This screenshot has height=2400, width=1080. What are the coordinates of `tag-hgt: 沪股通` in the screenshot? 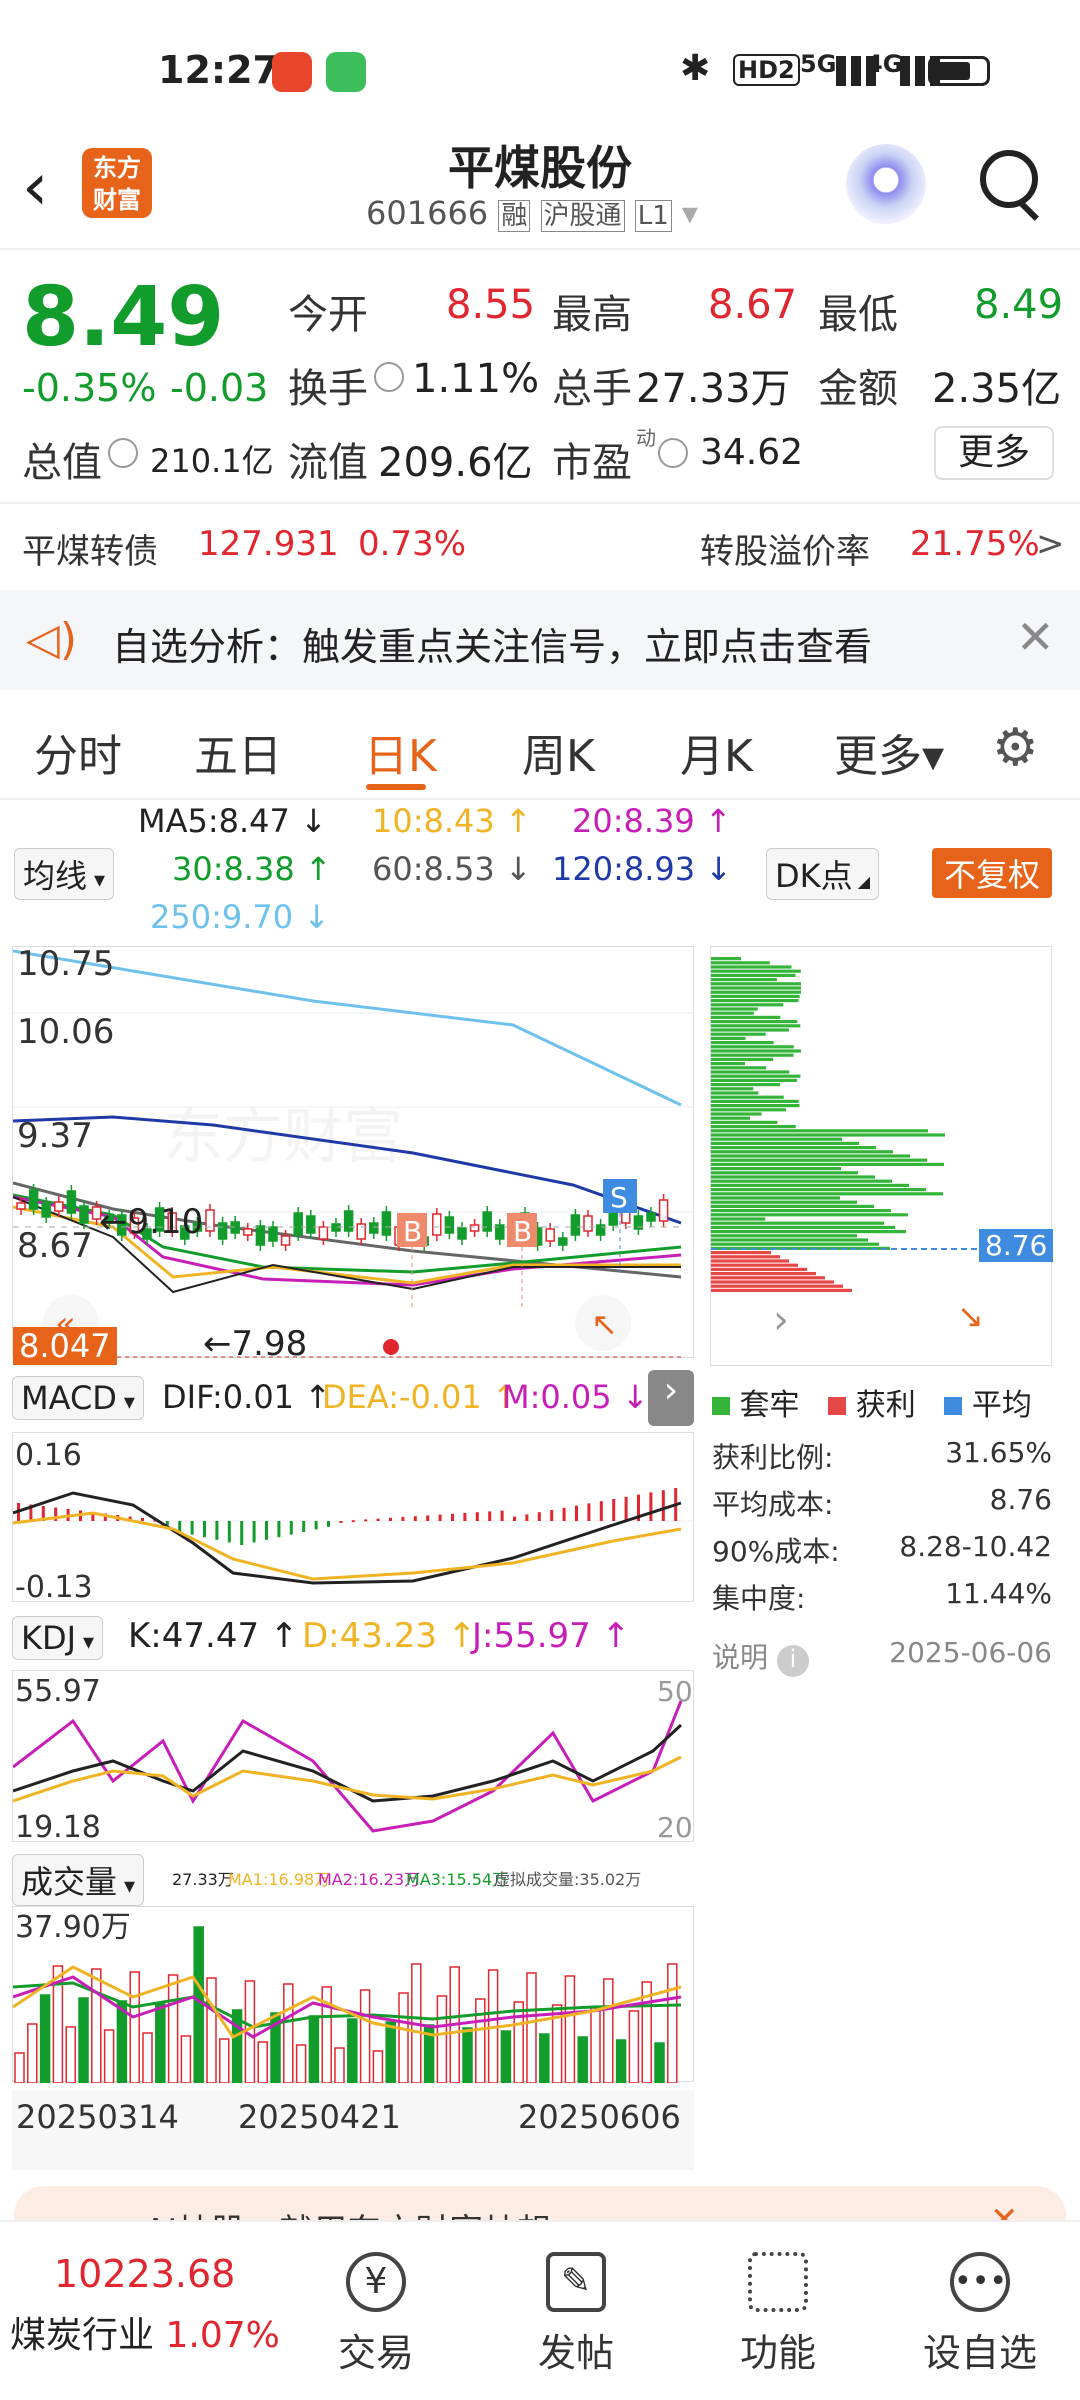 It's located at (582, 216).